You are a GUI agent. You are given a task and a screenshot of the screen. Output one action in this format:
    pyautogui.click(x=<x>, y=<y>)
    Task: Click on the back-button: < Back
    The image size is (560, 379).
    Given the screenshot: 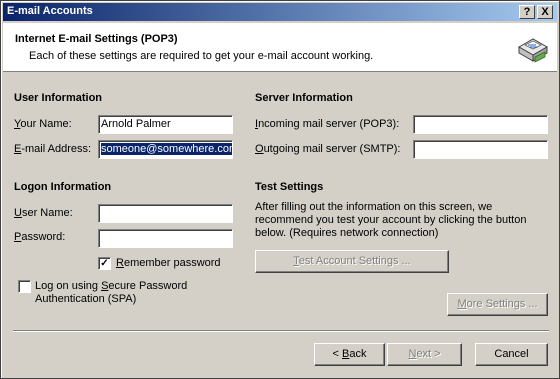 What is the action you would take?
    pyautogui.click(x=349, y=354)
    